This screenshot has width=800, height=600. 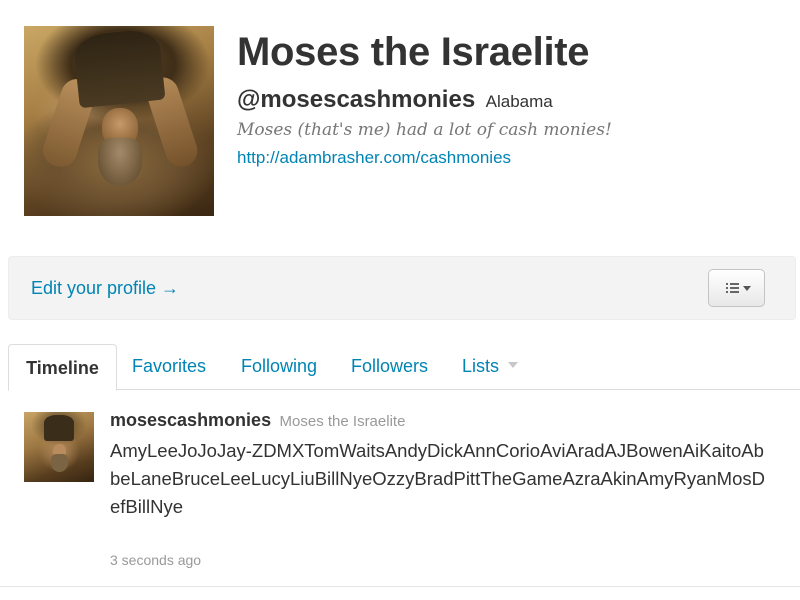 I want to click on tab-followers: Followers, so click(x=389, y=367).